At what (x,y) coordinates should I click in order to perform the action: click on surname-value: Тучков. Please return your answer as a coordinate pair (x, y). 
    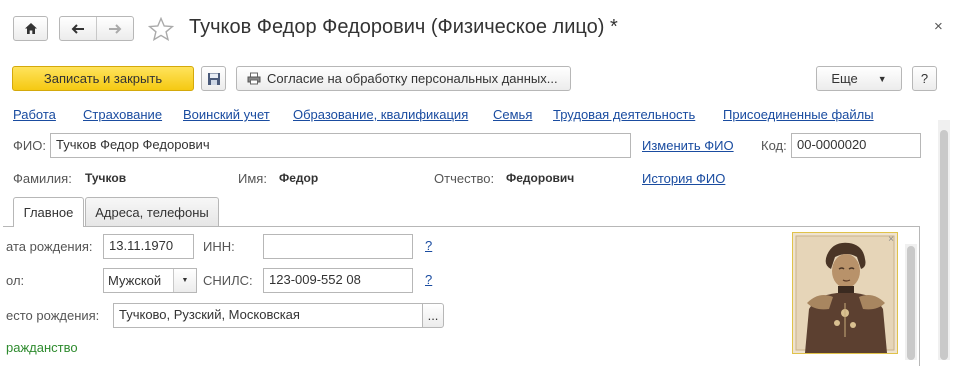
    Looking at the image, I should click on (106, 178).